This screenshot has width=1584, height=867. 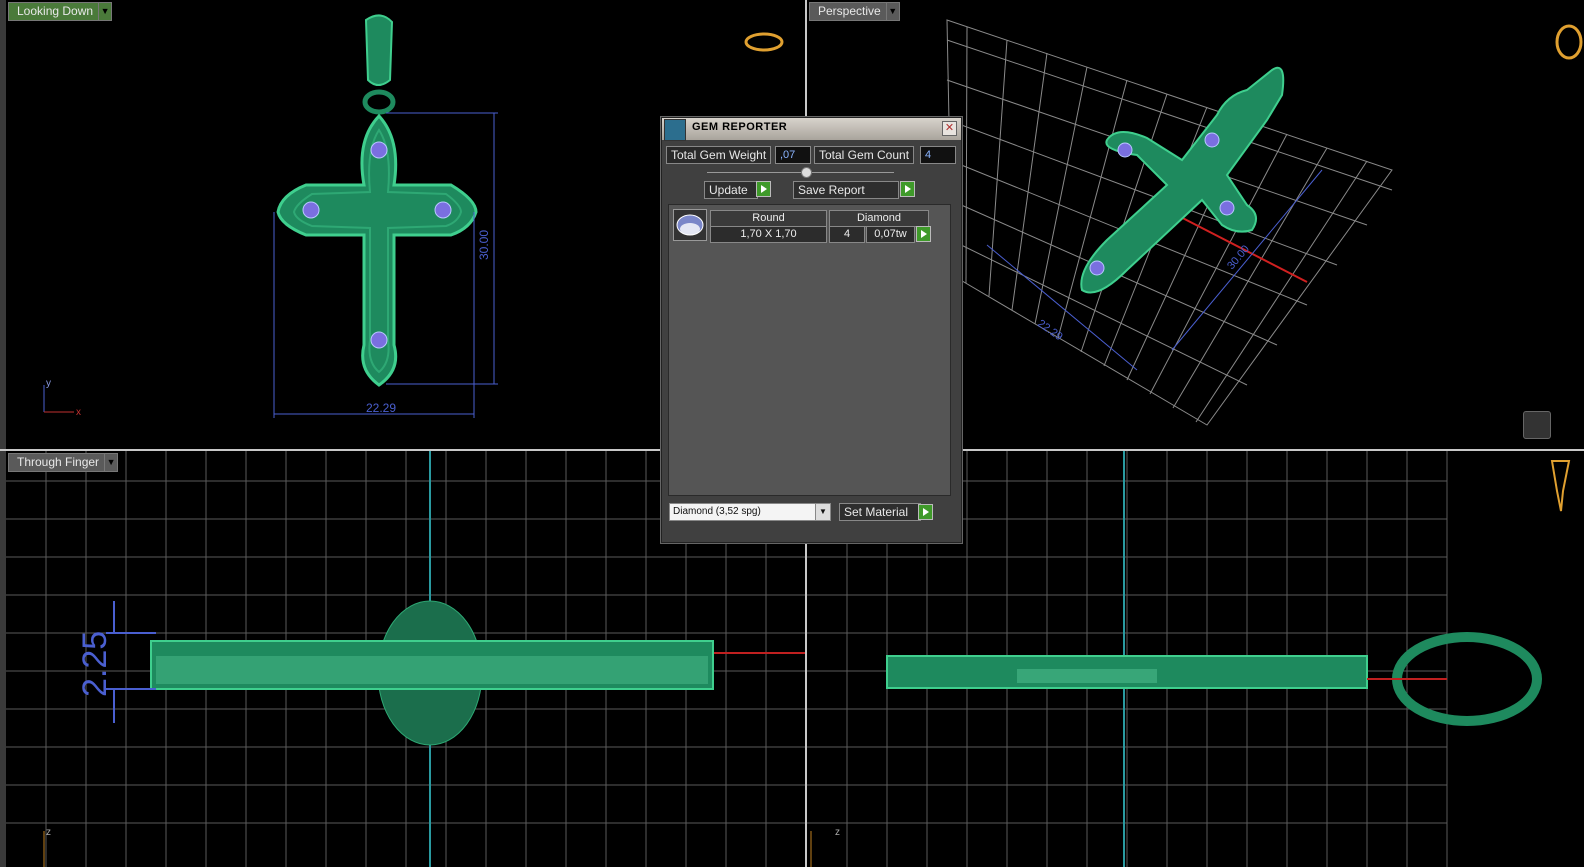 What do you see at coordinates (864, 155) in the screenshot?
I see `total-gem-count-label: Total Gem Count` at bounding box center [864, 155].